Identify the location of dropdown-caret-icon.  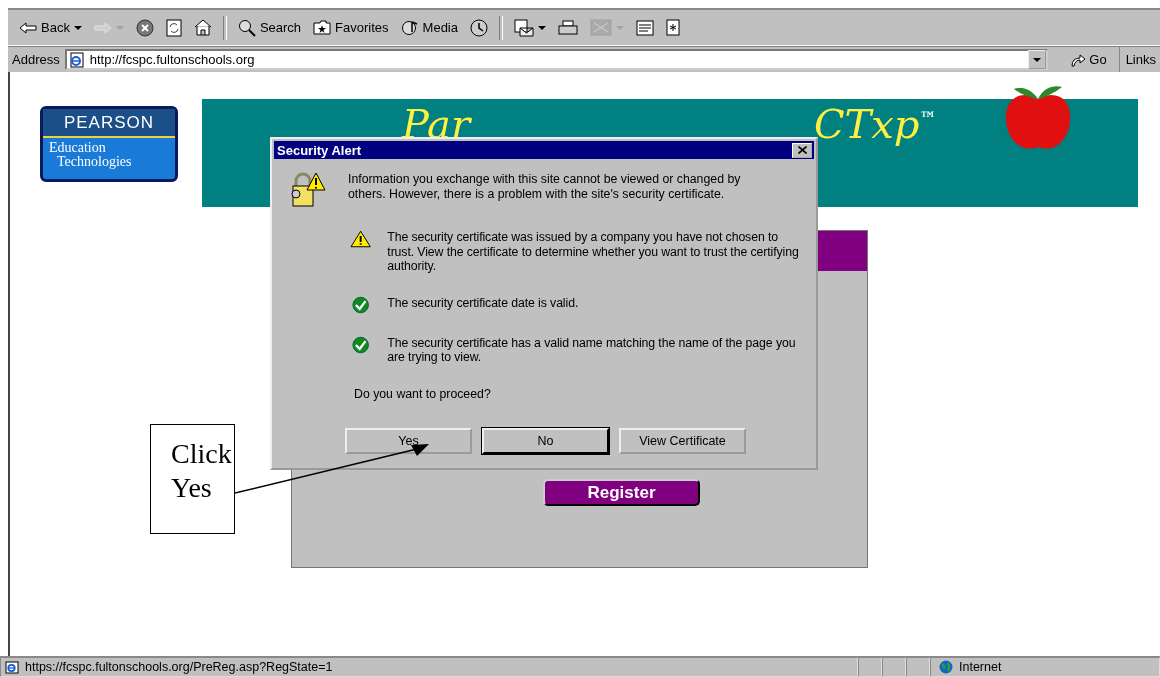
(1037, 59).